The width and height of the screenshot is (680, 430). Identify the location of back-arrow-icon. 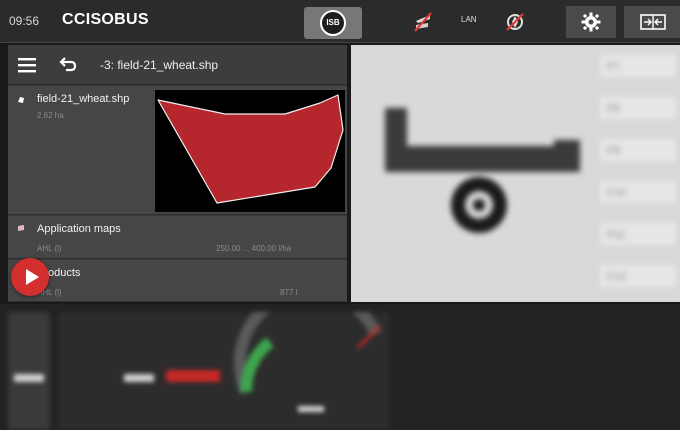
(68, 64).